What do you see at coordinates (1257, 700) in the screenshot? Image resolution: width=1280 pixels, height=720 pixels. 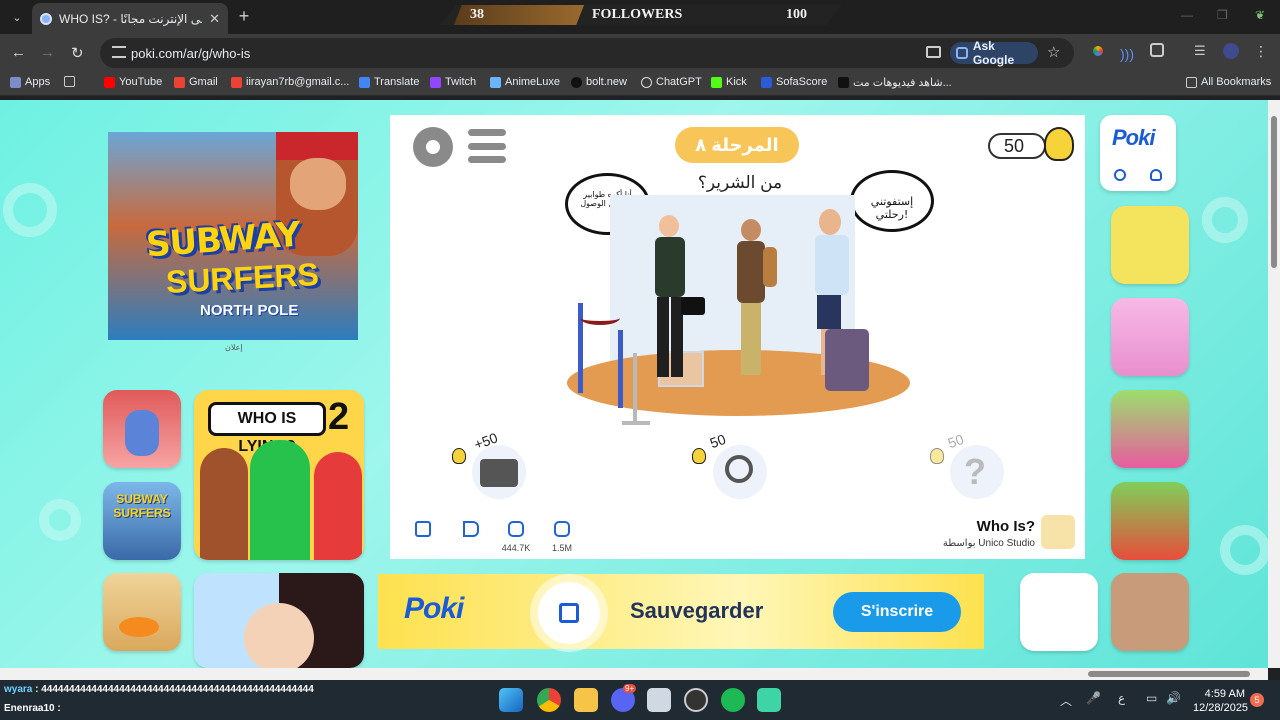 I see `notification-badge: 5` at bounding box center [1257, 700].